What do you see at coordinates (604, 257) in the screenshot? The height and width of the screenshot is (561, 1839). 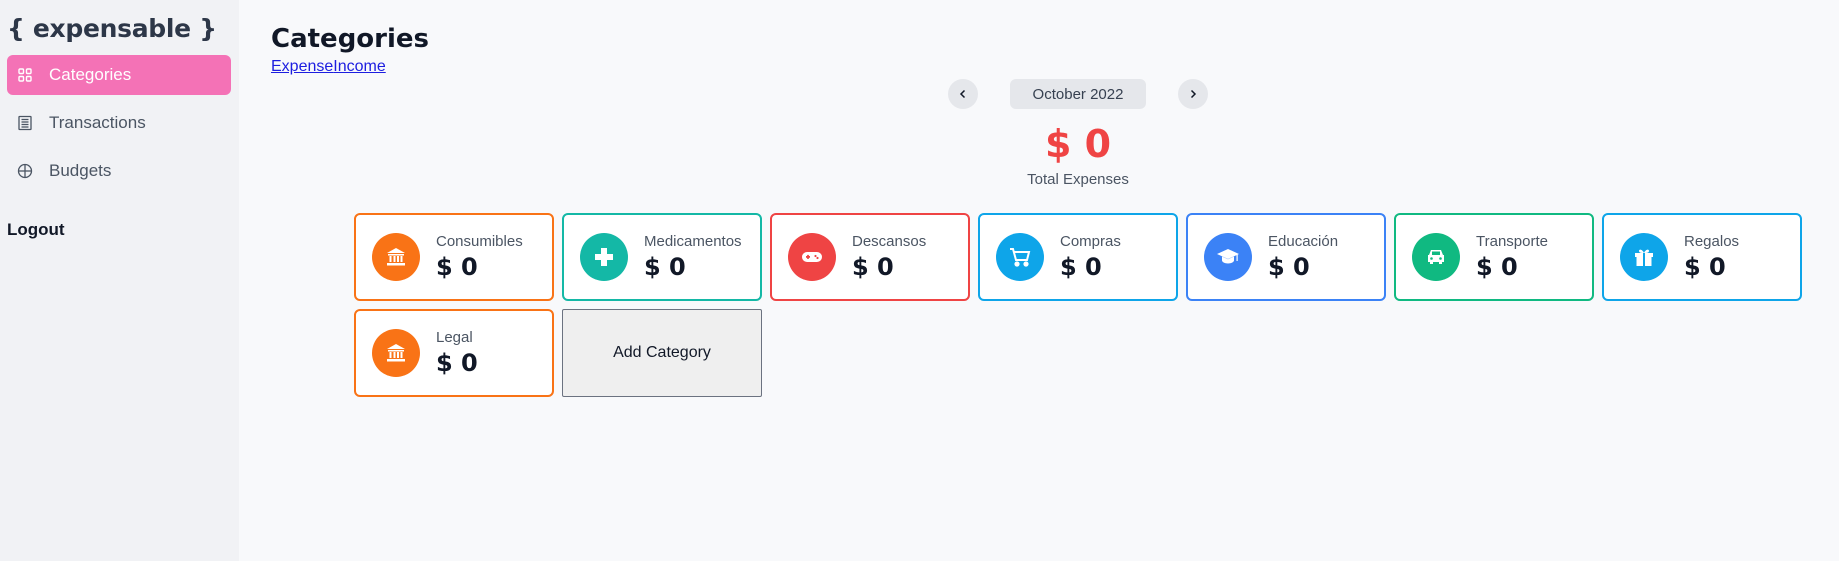 I see `medical-cross-icon` at bounding box center [604, 257].